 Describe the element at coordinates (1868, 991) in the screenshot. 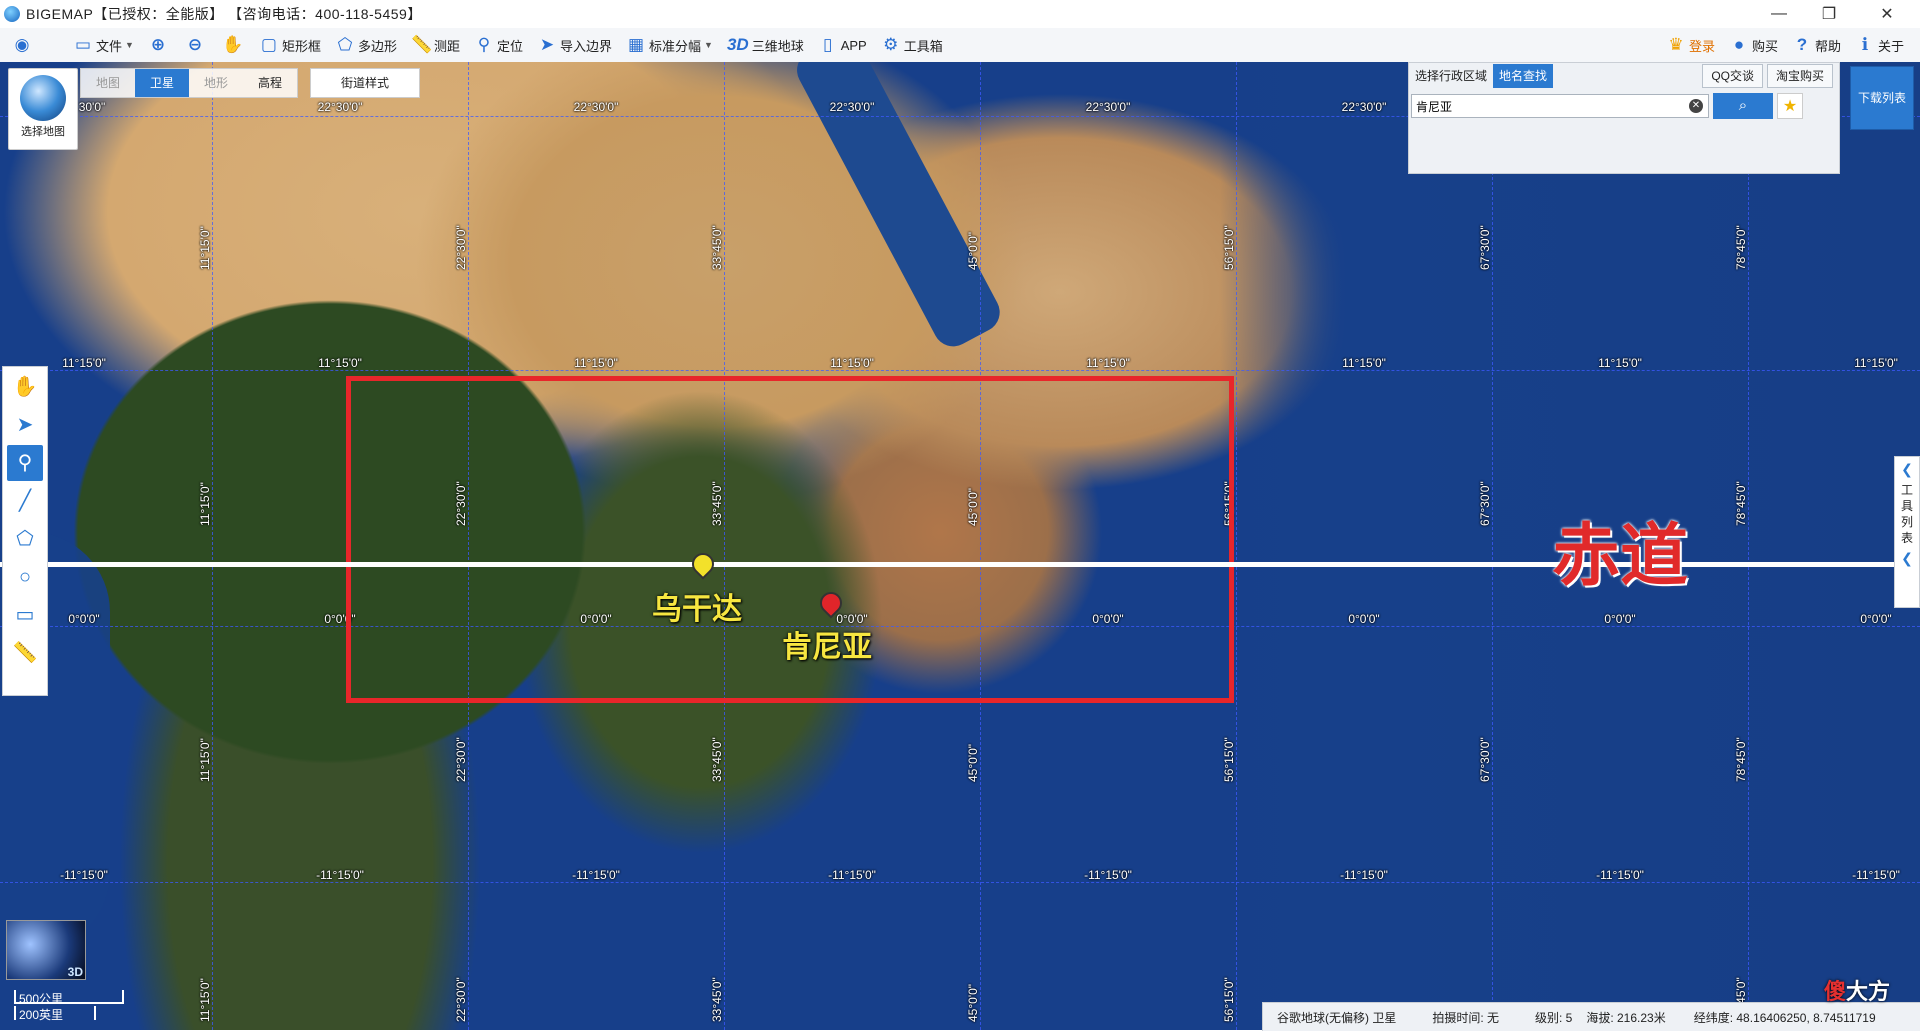

I see `watermark-text: 大方` at that location.